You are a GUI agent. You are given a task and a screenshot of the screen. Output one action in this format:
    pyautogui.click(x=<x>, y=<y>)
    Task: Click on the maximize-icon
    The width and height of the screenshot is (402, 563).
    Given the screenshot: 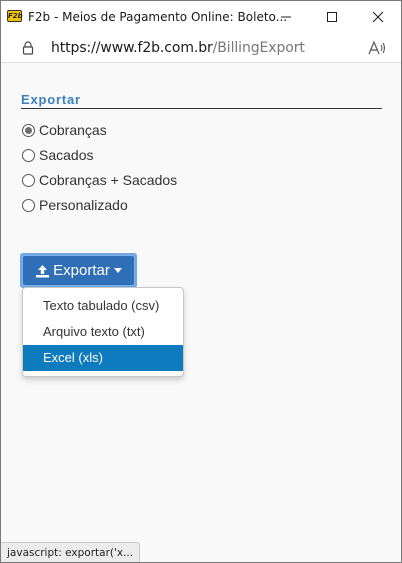 What is the action you would take?
    pyautogui.click(x=332, y=17)
    